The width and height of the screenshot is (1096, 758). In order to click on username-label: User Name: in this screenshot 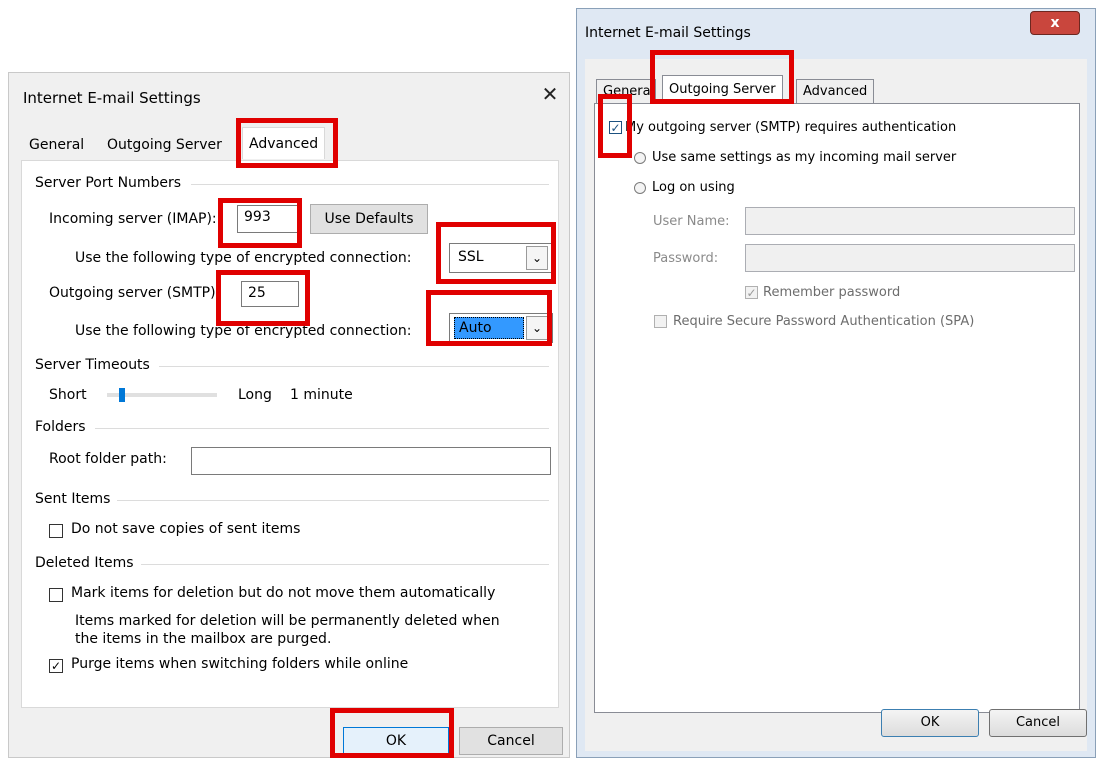, I will do `click(691, 221)`.